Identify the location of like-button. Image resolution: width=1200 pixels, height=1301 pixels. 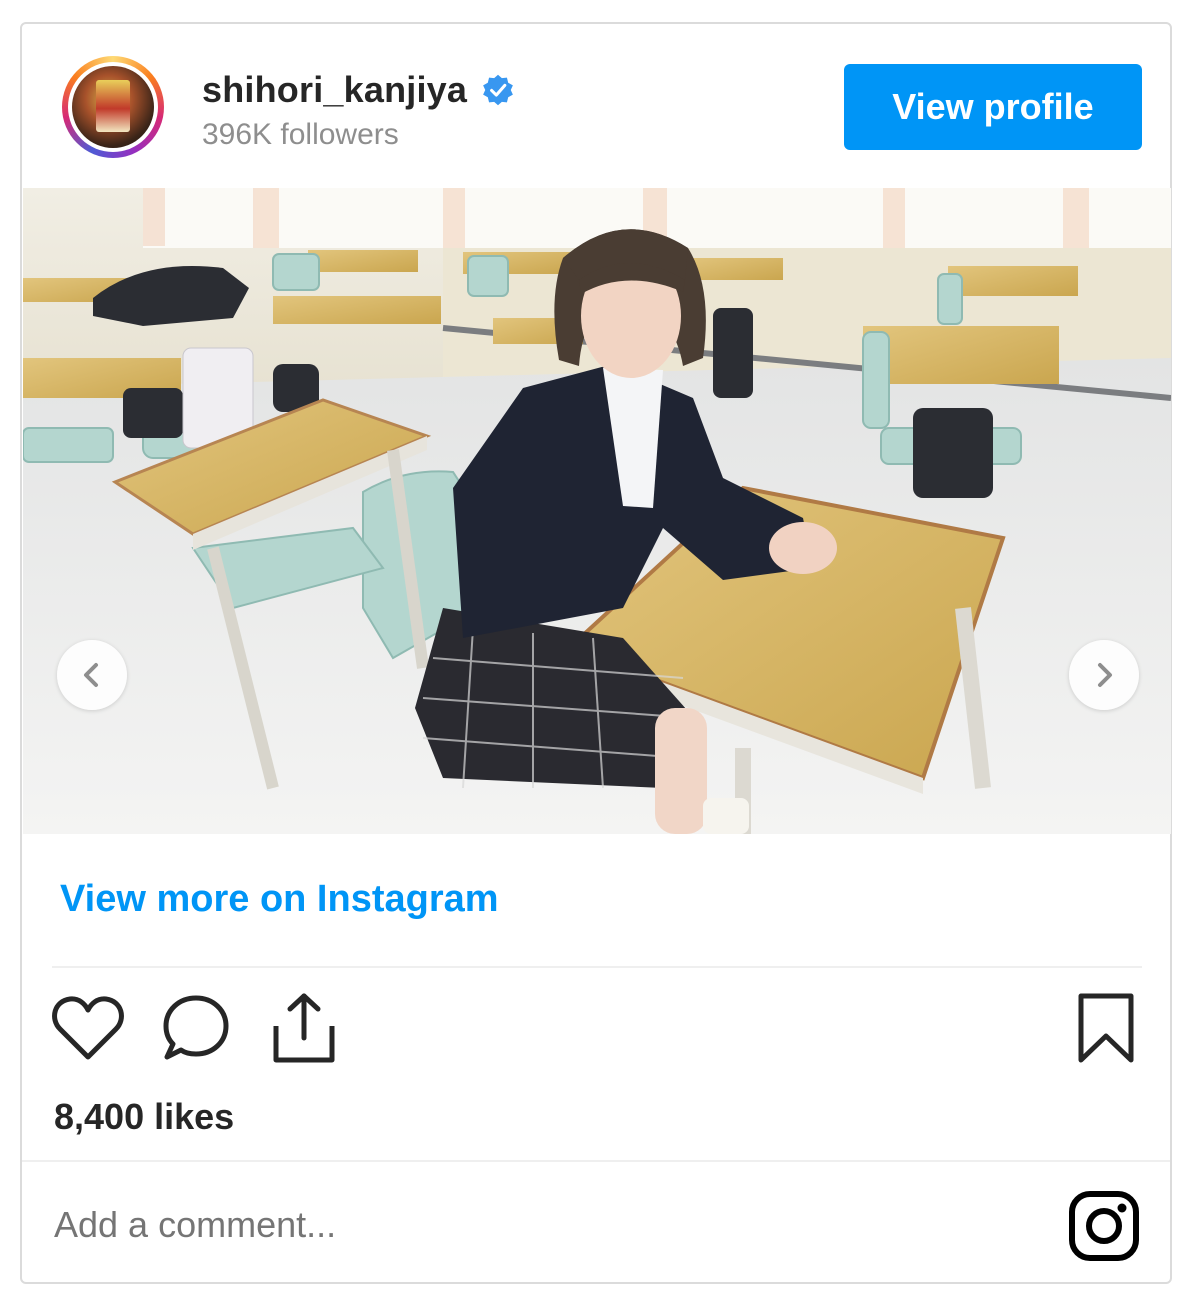
(88, 1028).